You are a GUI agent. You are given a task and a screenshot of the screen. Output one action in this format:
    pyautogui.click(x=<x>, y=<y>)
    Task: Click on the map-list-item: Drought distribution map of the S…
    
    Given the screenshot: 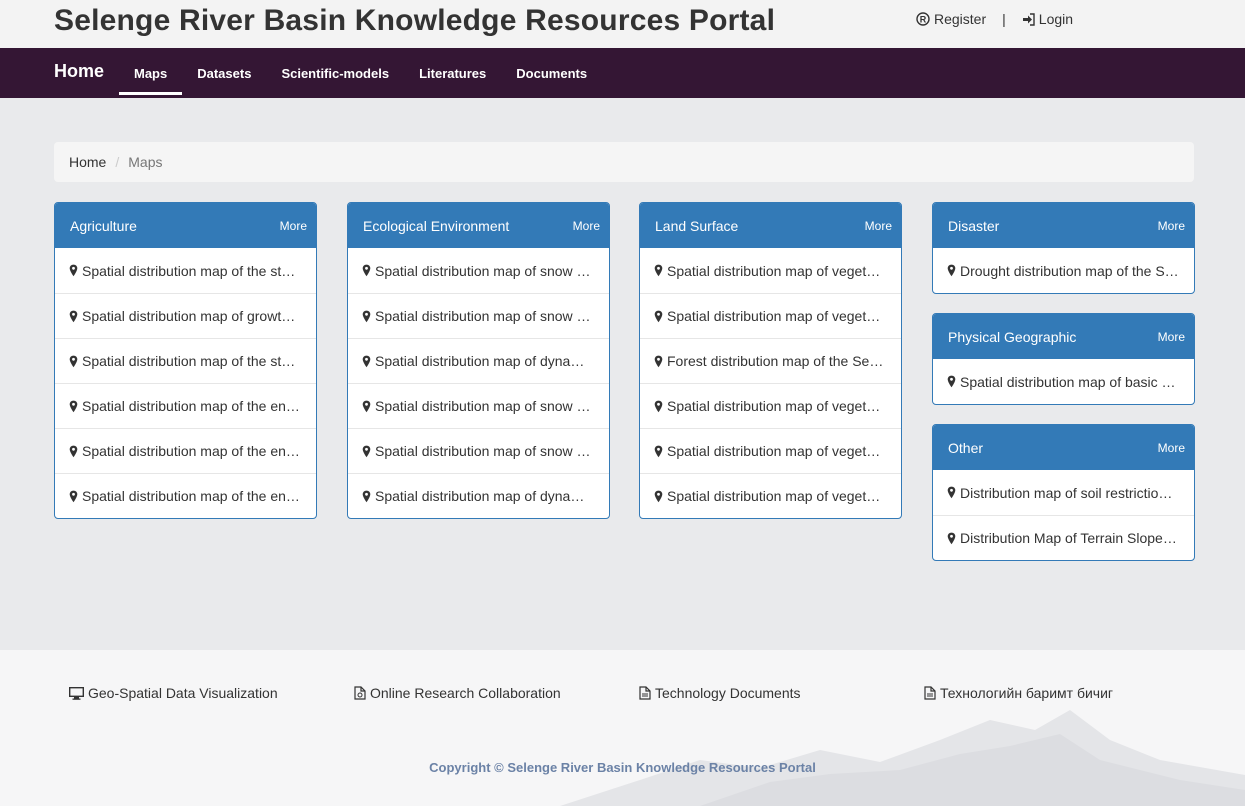 What is the action you would take?
    pyautogui.click(x=1063, y=270)
    